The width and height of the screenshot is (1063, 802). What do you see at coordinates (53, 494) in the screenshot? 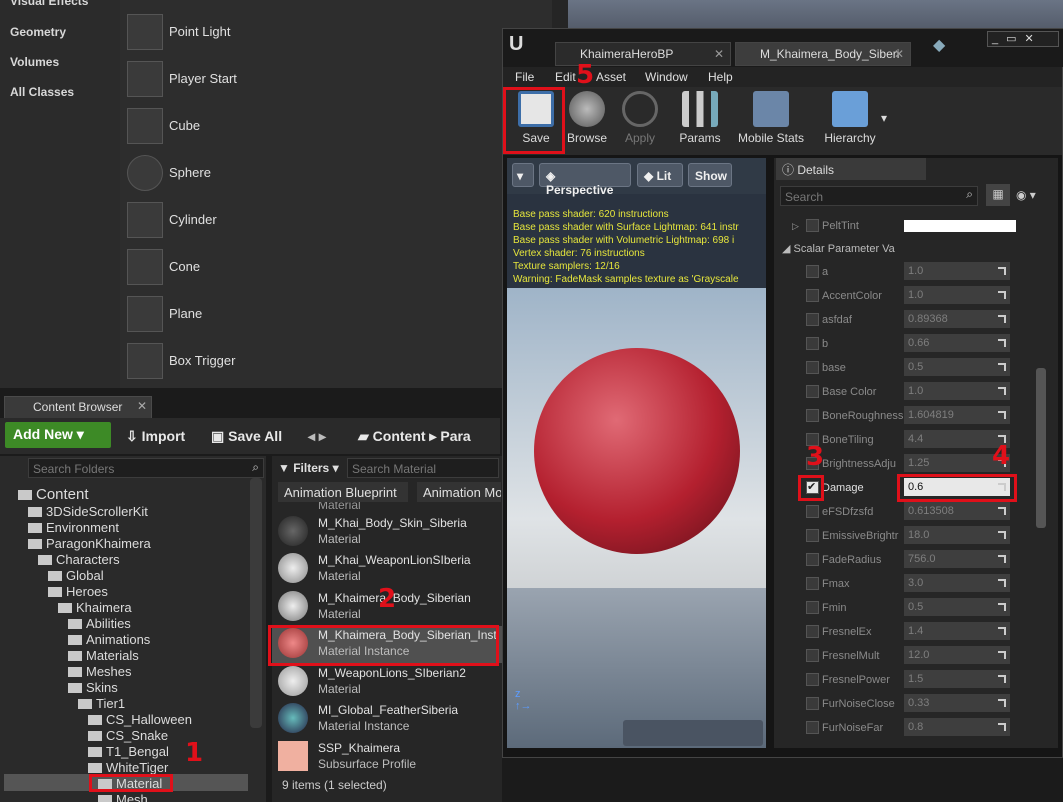
I see `folder-item: Content` at bounding box center [53, 494].